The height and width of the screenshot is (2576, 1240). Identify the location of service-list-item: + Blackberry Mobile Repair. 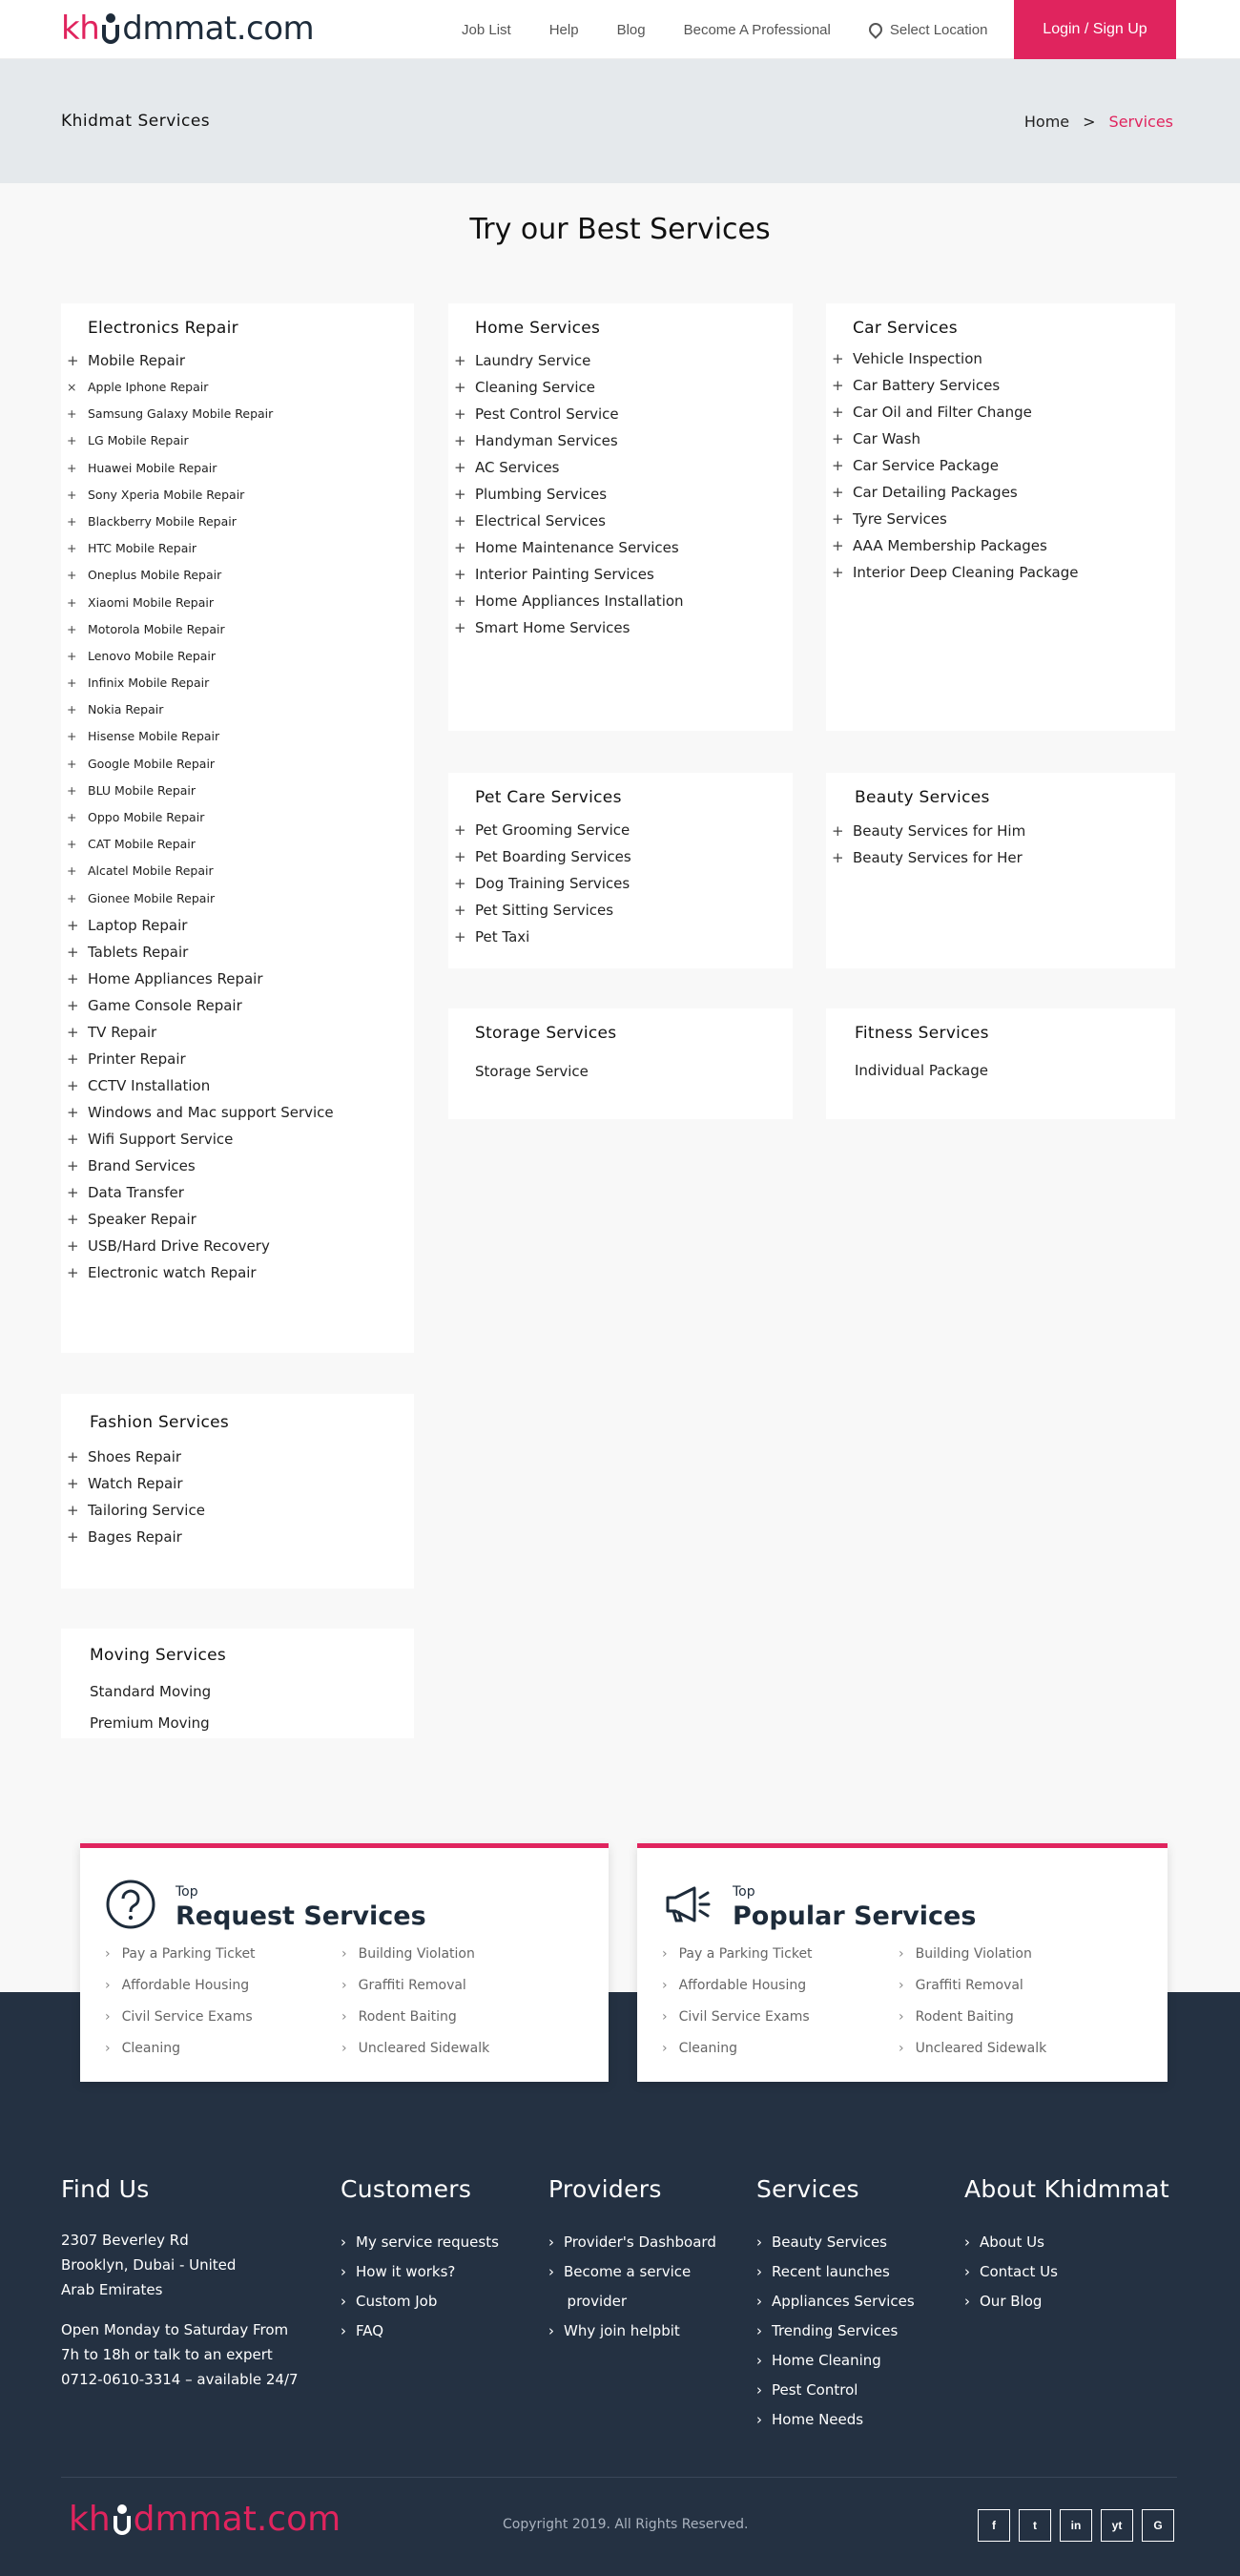
(200, 522).